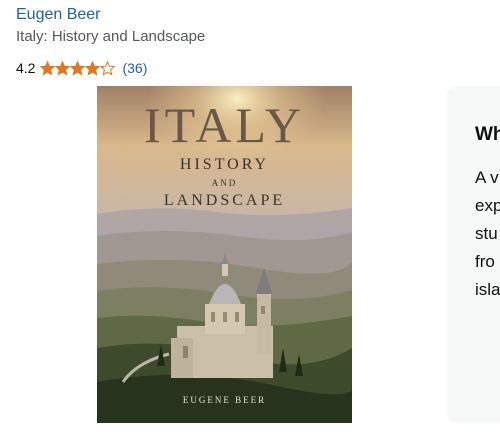 The width and height of the screenshot is (500, 444). Describe the element at coordinates (224, 183) in the screenshot. I see `cover-subtitle-and: AND` at that location.